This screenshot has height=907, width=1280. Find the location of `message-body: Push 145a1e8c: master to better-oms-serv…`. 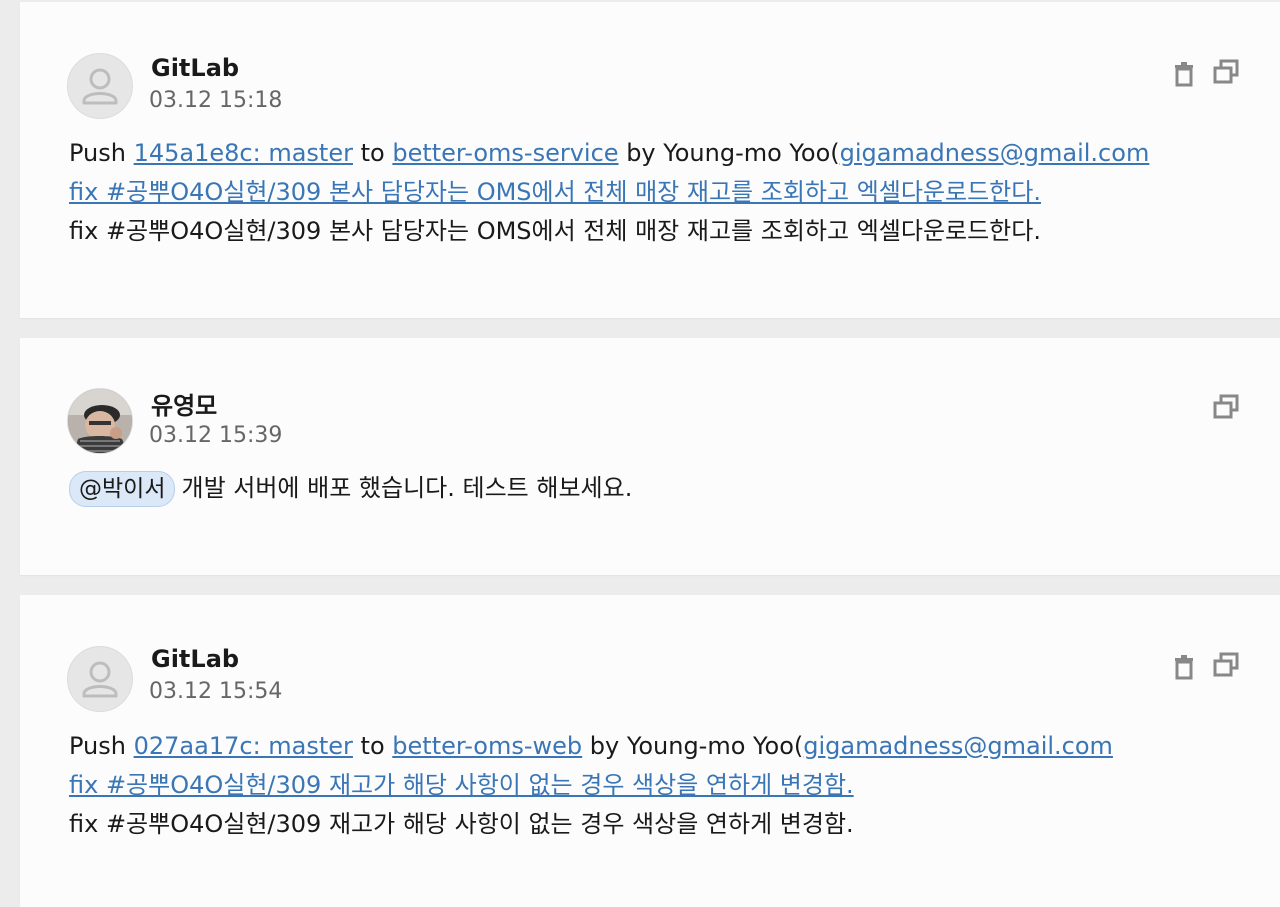

message-body: Push 145a1e8c: master to better-oms-serv… is located at coordinates (664, 192).